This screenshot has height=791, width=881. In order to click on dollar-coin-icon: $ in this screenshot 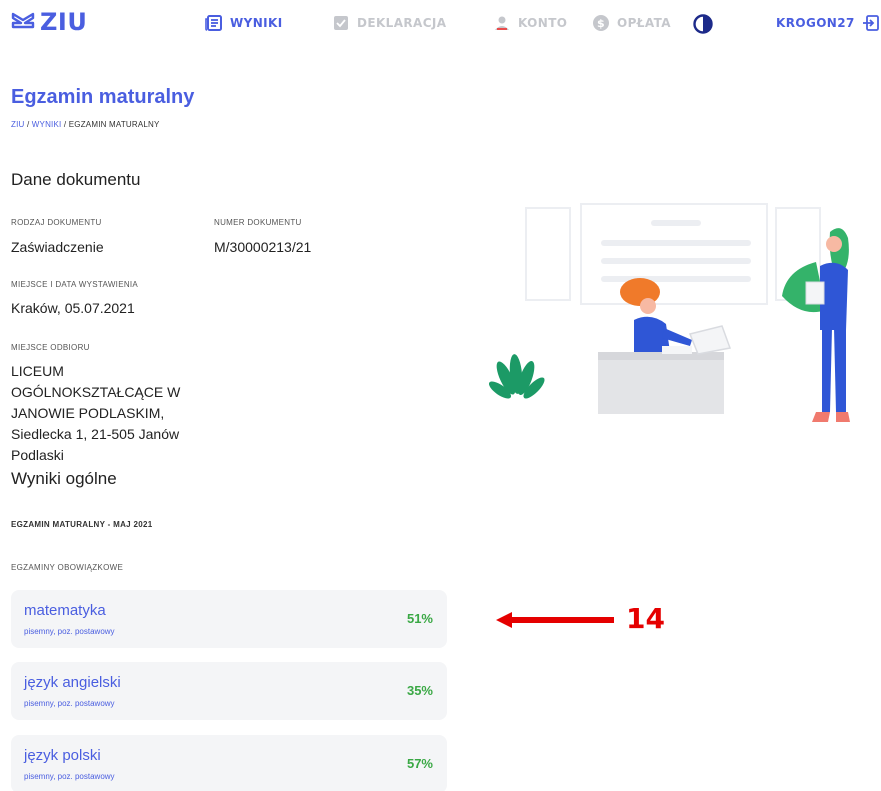, I will do `click(601, 23)`.